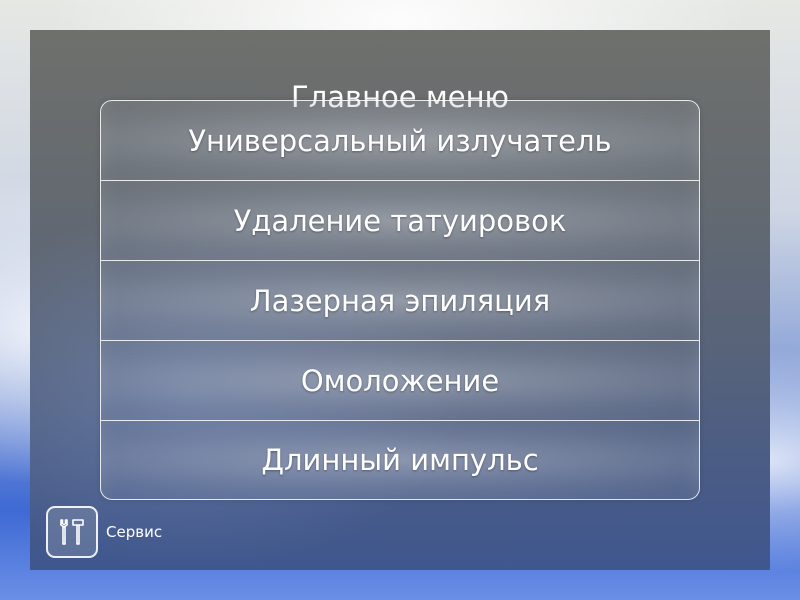 The width and height of the screenshot is (800, 600). I want to click on menu-item-laser-epilation: Лазерная эпиляция, so click(400, 301).